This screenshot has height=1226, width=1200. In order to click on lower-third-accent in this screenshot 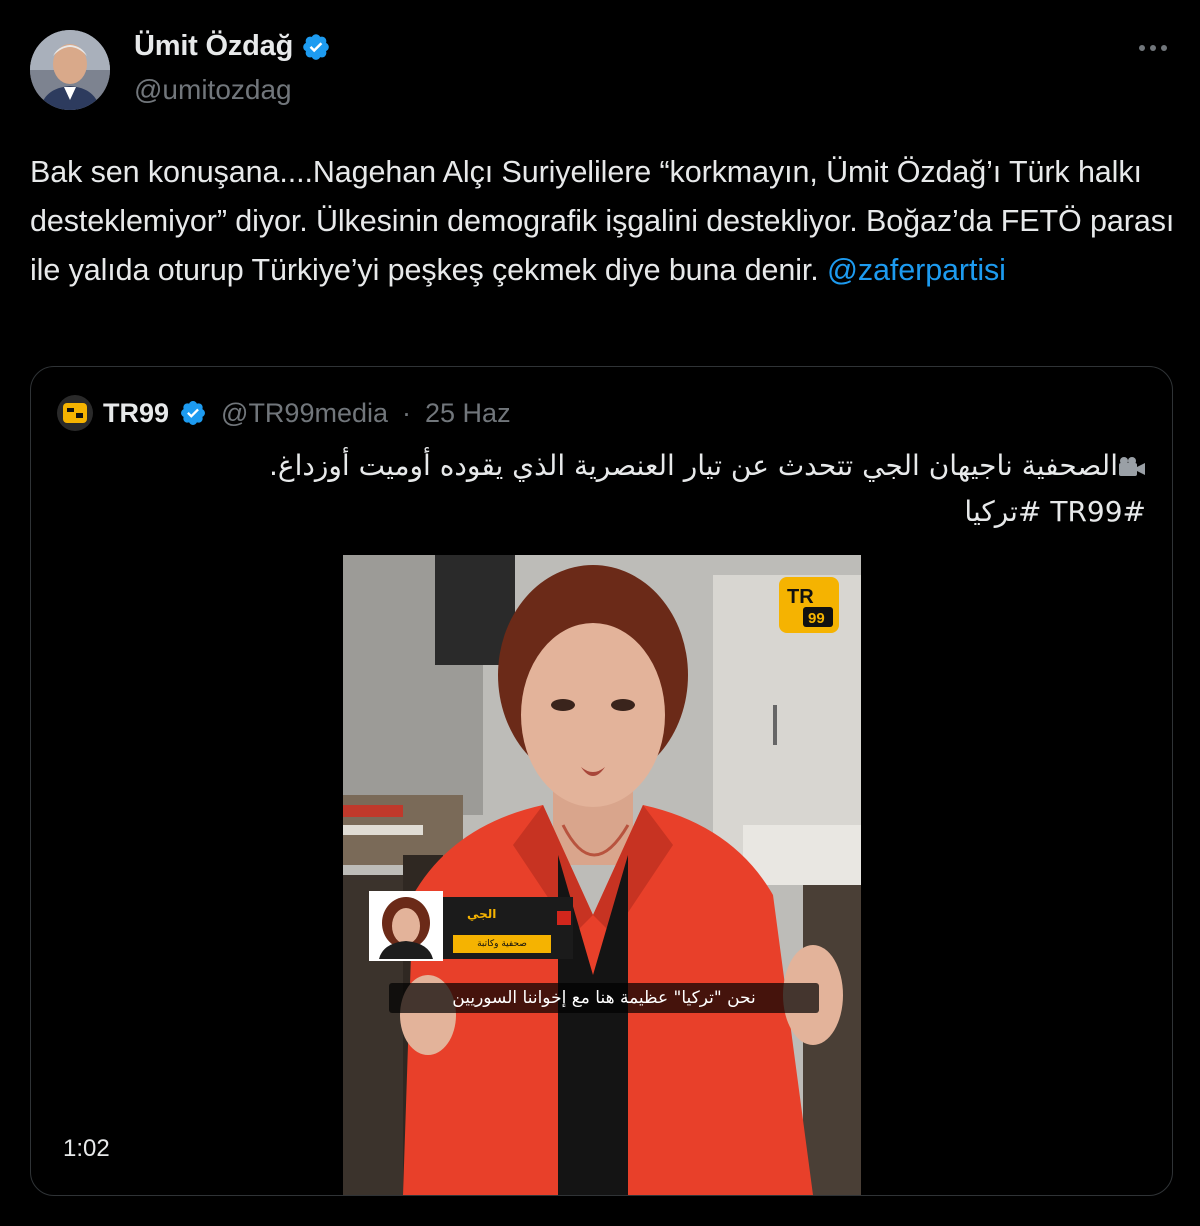, I will do `click(564, 918)`.